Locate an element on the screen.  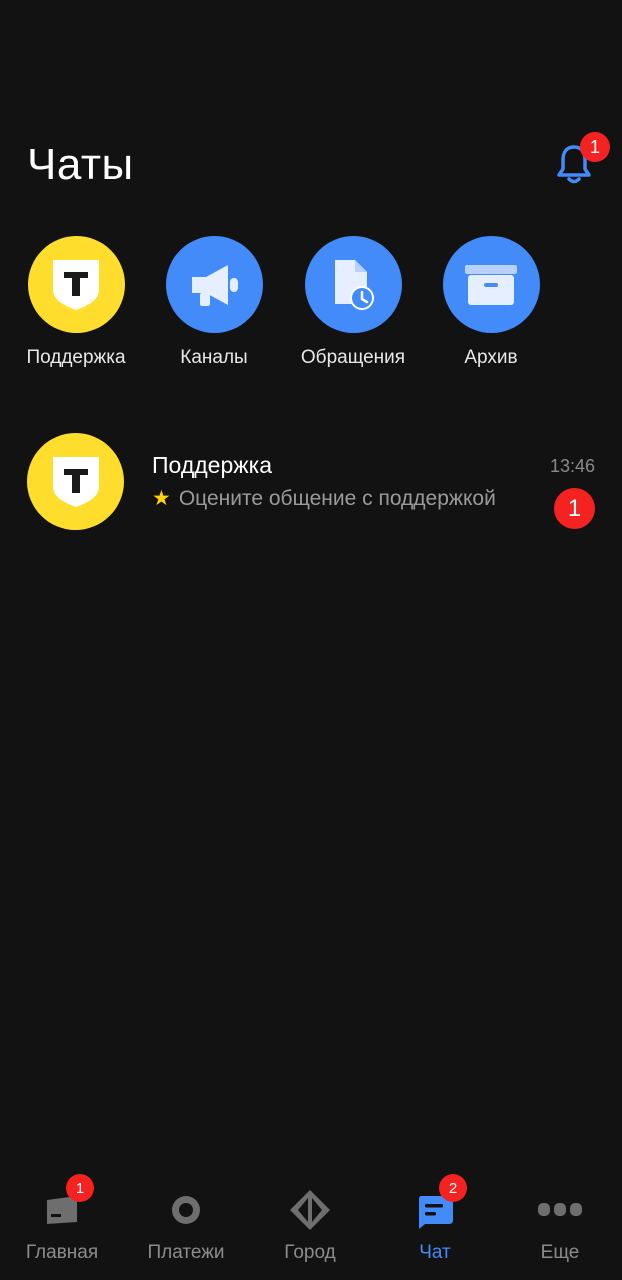
tab-chat: 2 Чат is located at coordinates (435, 1220).